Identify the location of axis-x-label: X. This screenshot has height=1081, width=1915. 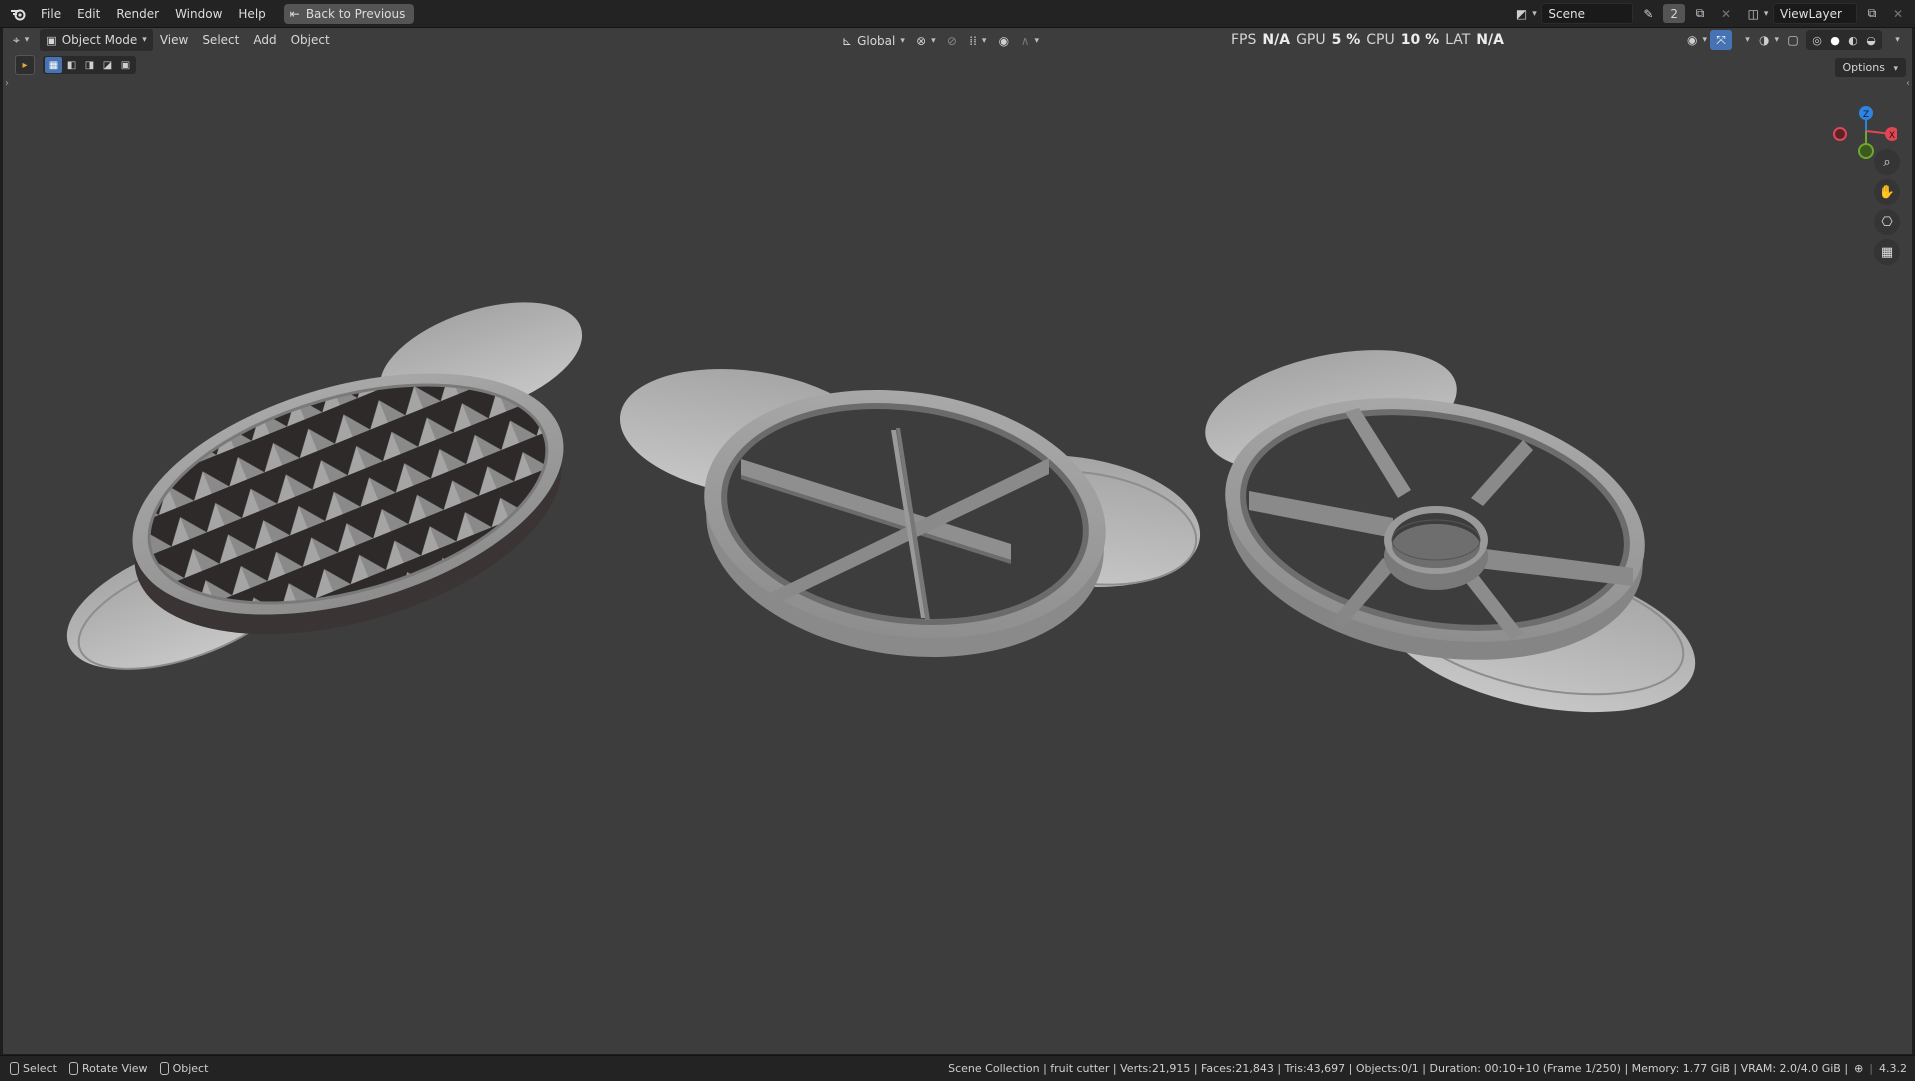
(1892, 136).